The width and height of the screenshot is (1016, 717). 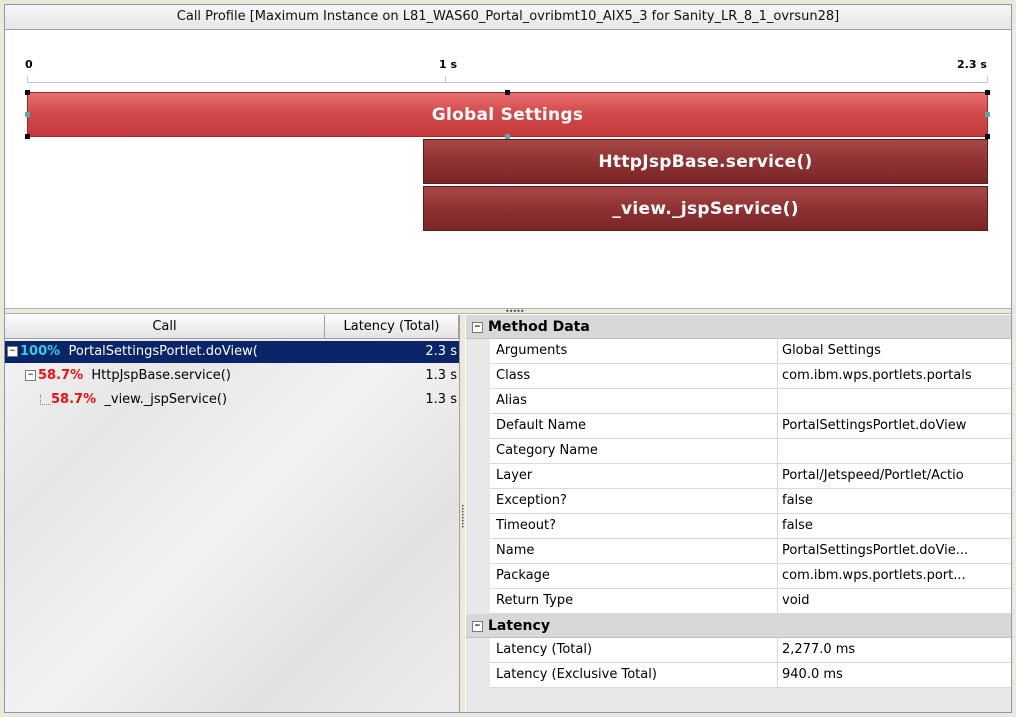 What do you see at coordinates (738, 626) in the screenshot?
I see `category-latency: − Latency` at bounding box center [738, 626].